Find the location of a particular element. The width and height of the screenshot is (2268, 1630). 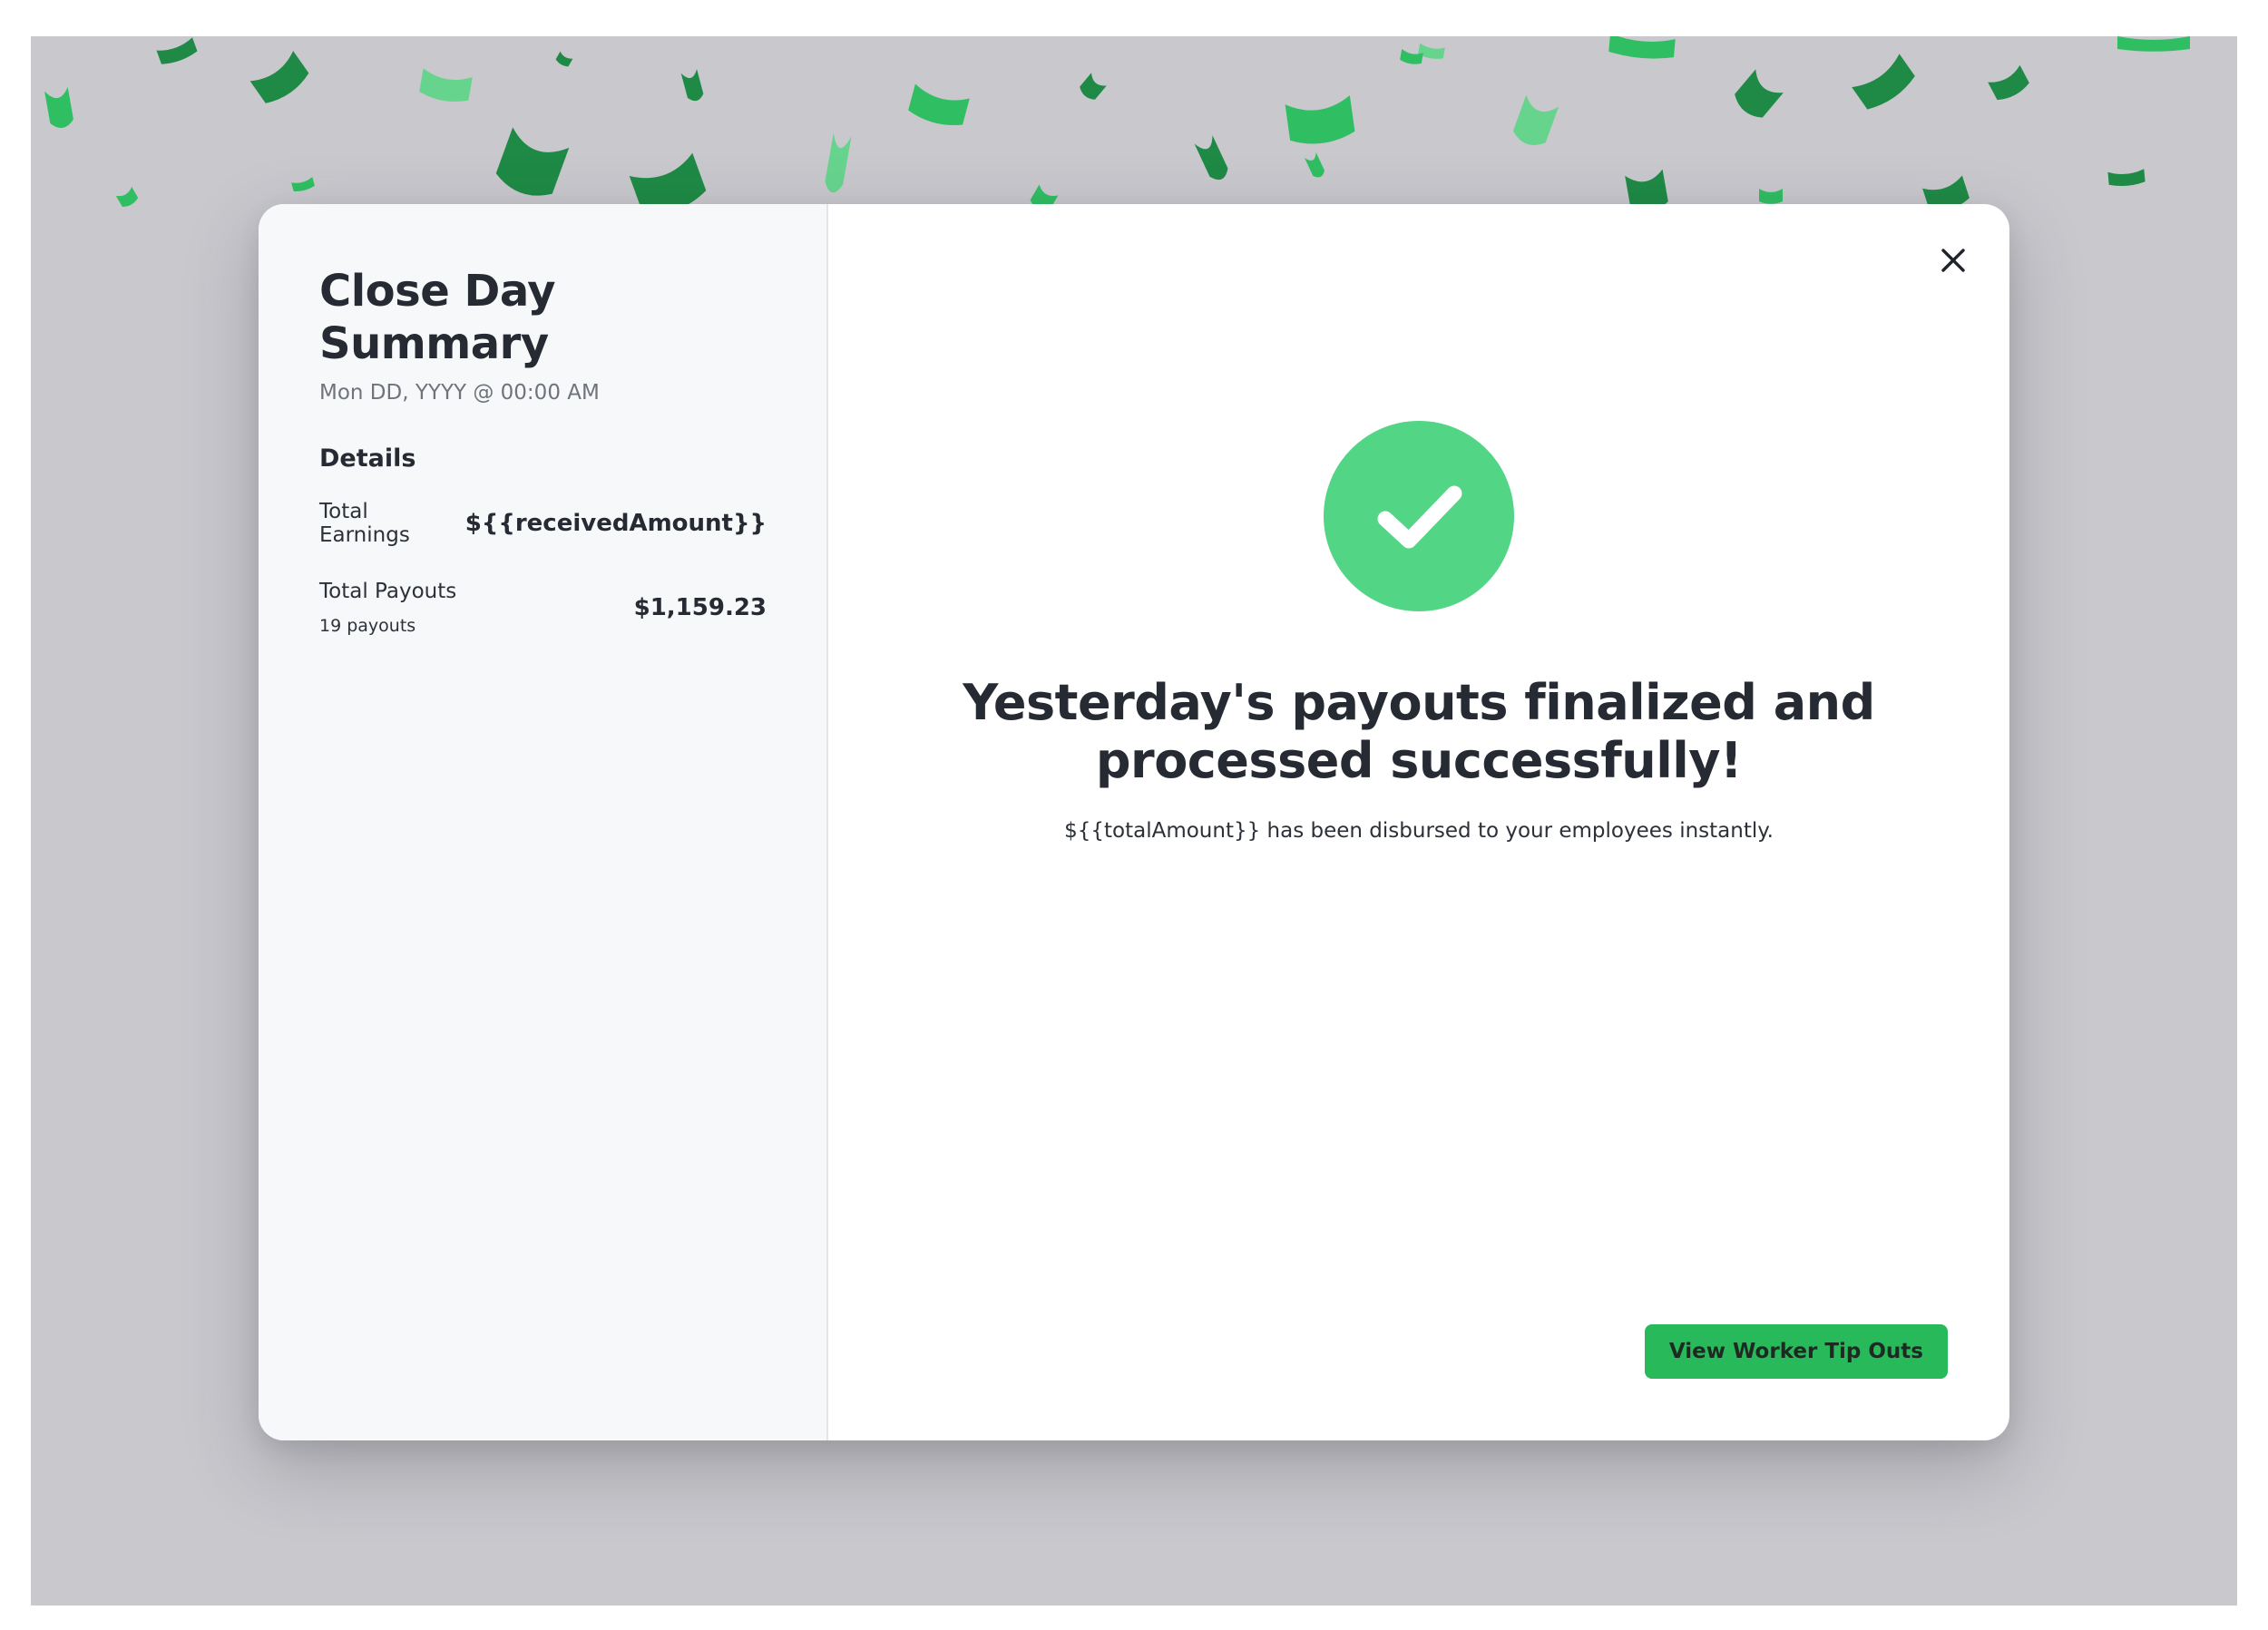

total-payouts-row: Total Payouts 19 payouts $1,159.23 is located at coordinates (543, 608).